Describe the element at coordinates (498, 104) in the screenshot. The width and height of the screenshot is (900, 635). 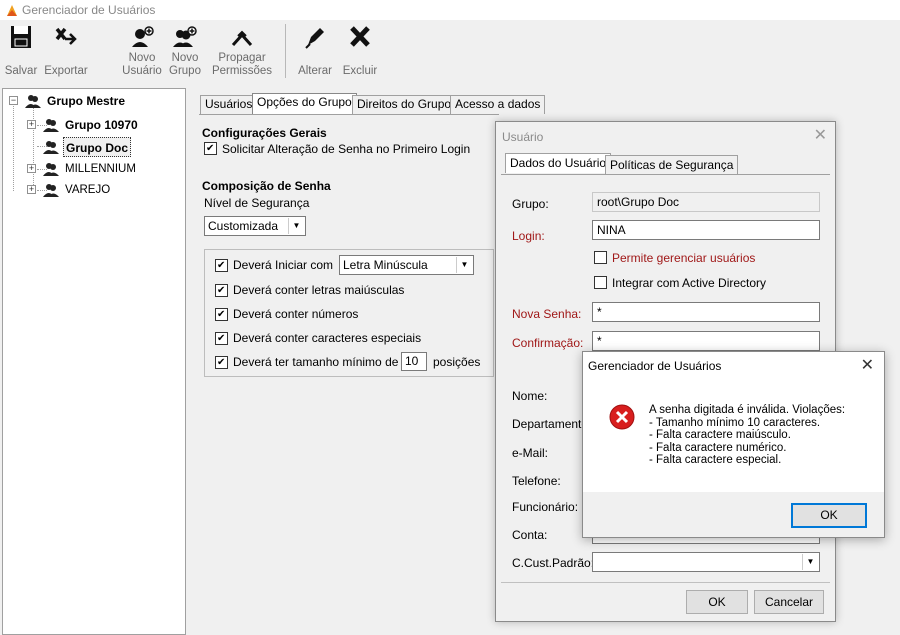
I see `tab-acesso-a-dados: Acesso a dados` at that location.